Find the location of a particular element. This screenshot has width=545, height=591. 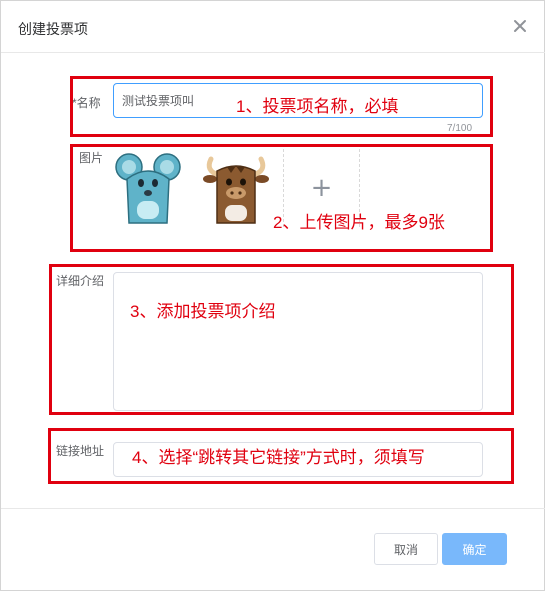

image-upload-button: + is located at coordinates (321, 188).